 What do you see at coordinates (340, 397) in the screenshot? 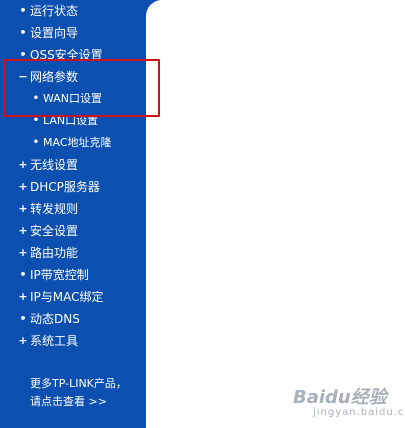
I see `watermark-main-text: Baidu经验` at bounding box center [340, 397].